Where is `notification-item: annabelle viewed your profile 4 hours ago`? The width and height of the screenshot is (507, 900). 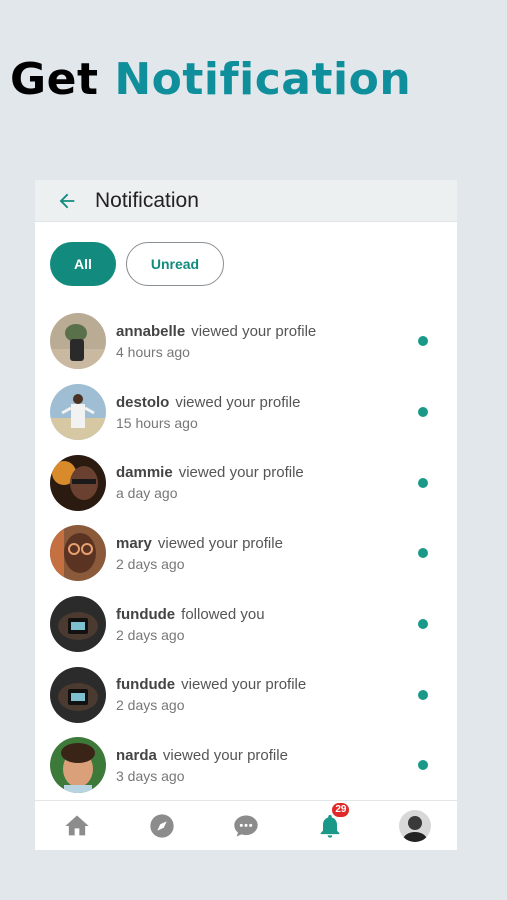 notification-item: annabelle viewed your profile 4 hours ago is located at coordinates (246, 341).